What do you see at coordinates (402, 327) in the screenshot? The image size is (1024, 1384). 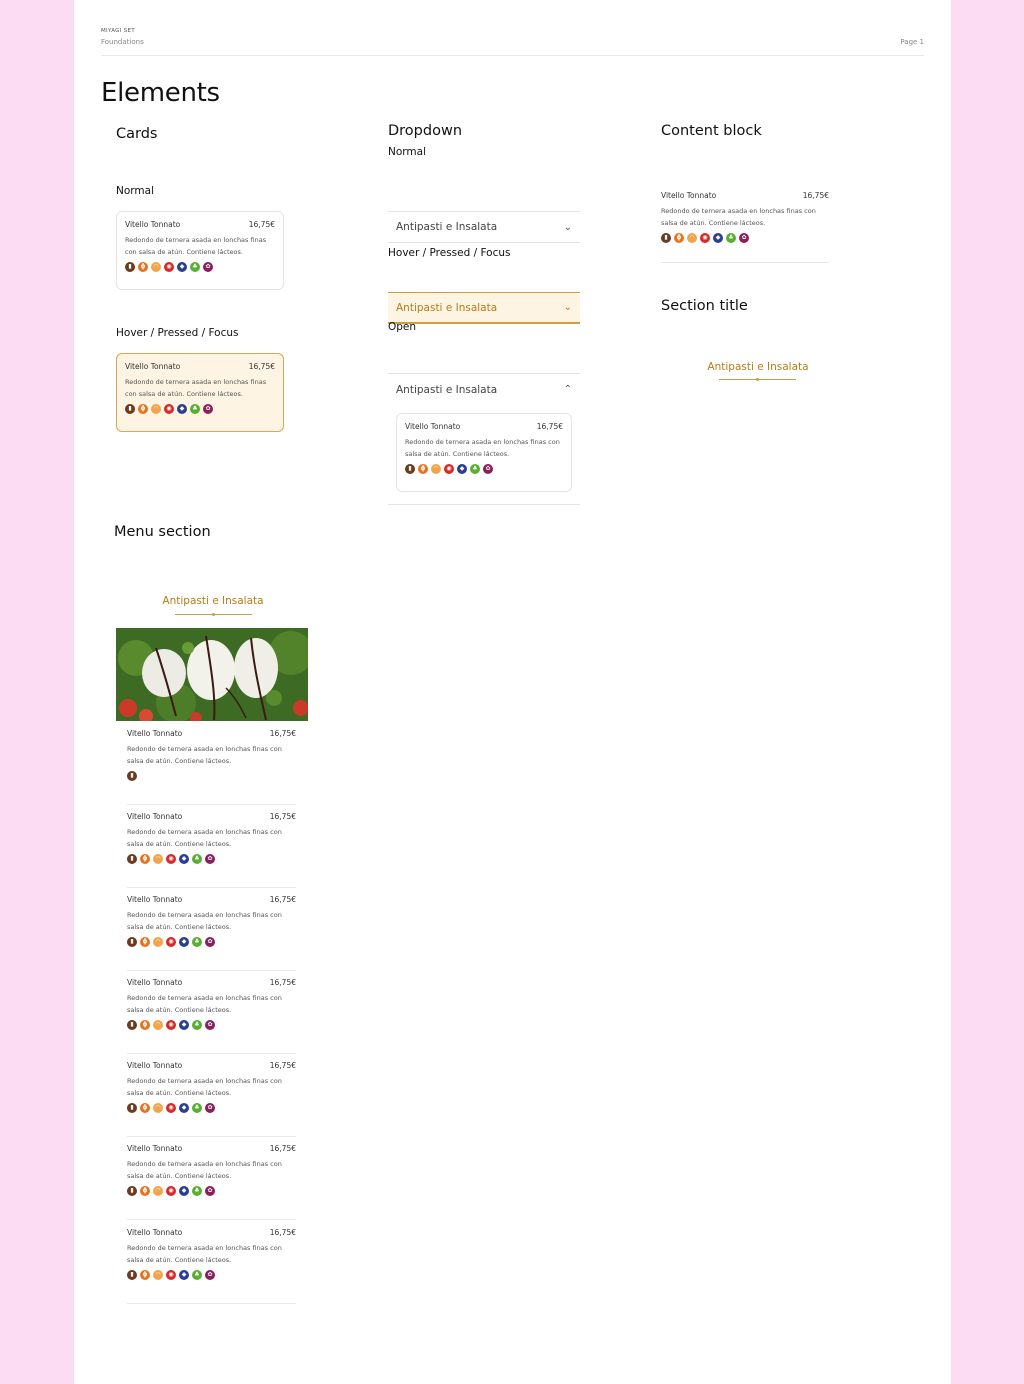 I see `dropdown-open-label: Open` at bounding box center [402, 327].